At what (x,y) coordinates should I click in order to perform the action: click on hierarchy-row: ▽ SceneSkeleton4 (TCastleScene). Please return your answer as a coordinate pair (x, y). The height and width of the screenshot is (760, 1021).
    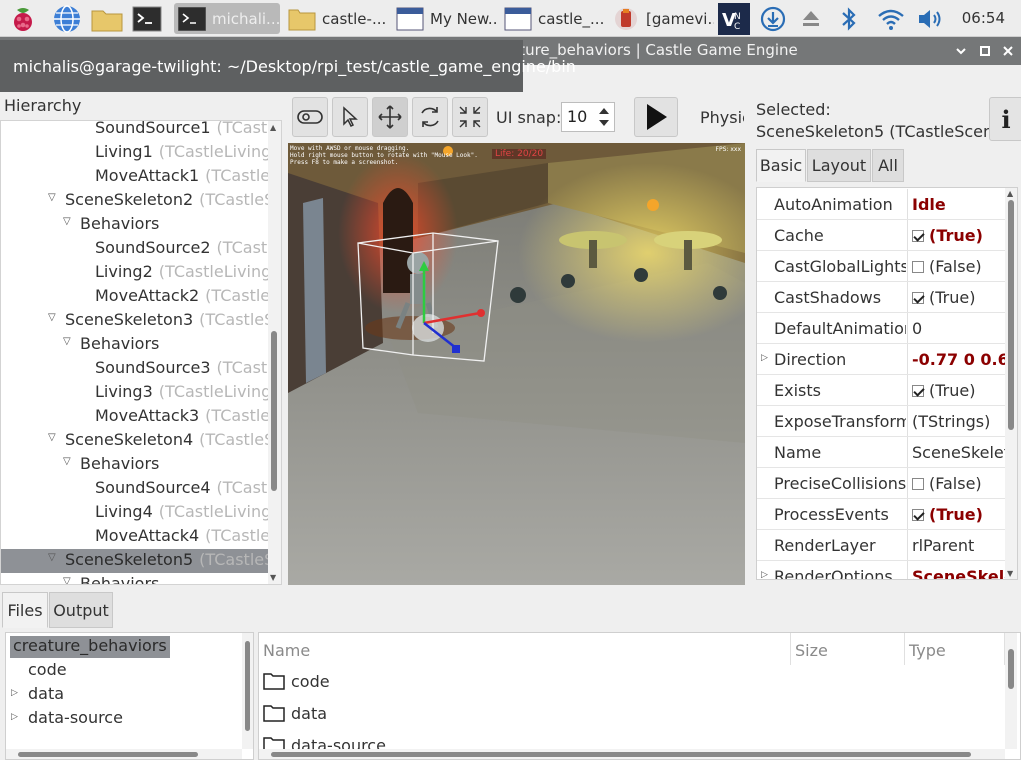
    Looking at the image, I should click on (134, 441).